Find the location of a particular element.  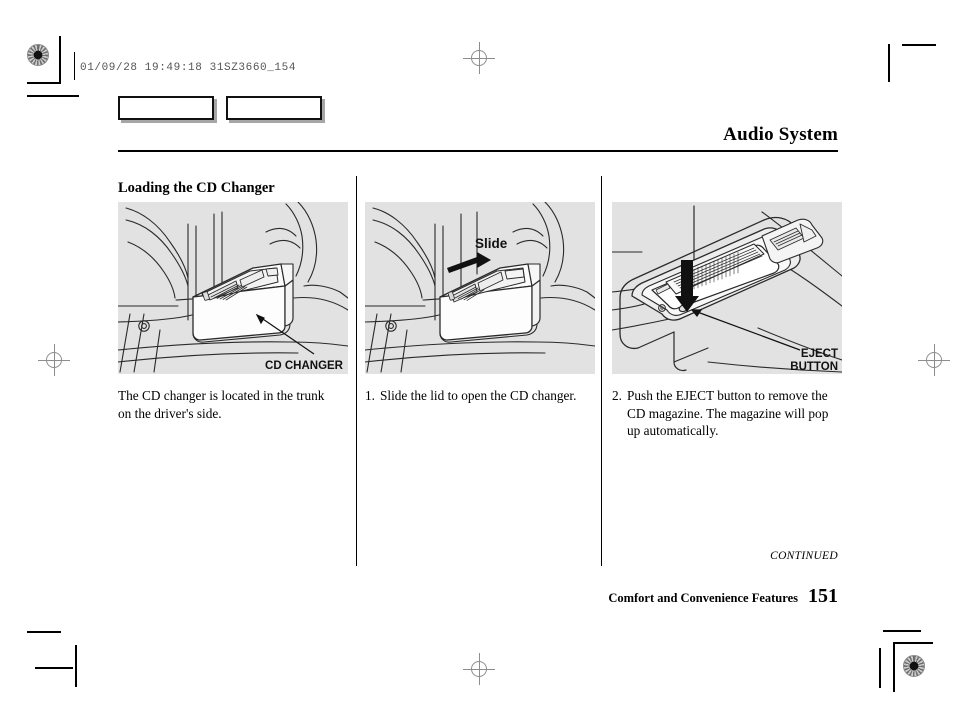

figure-callout-eject: EJECT is located at coordinates (819, 354).